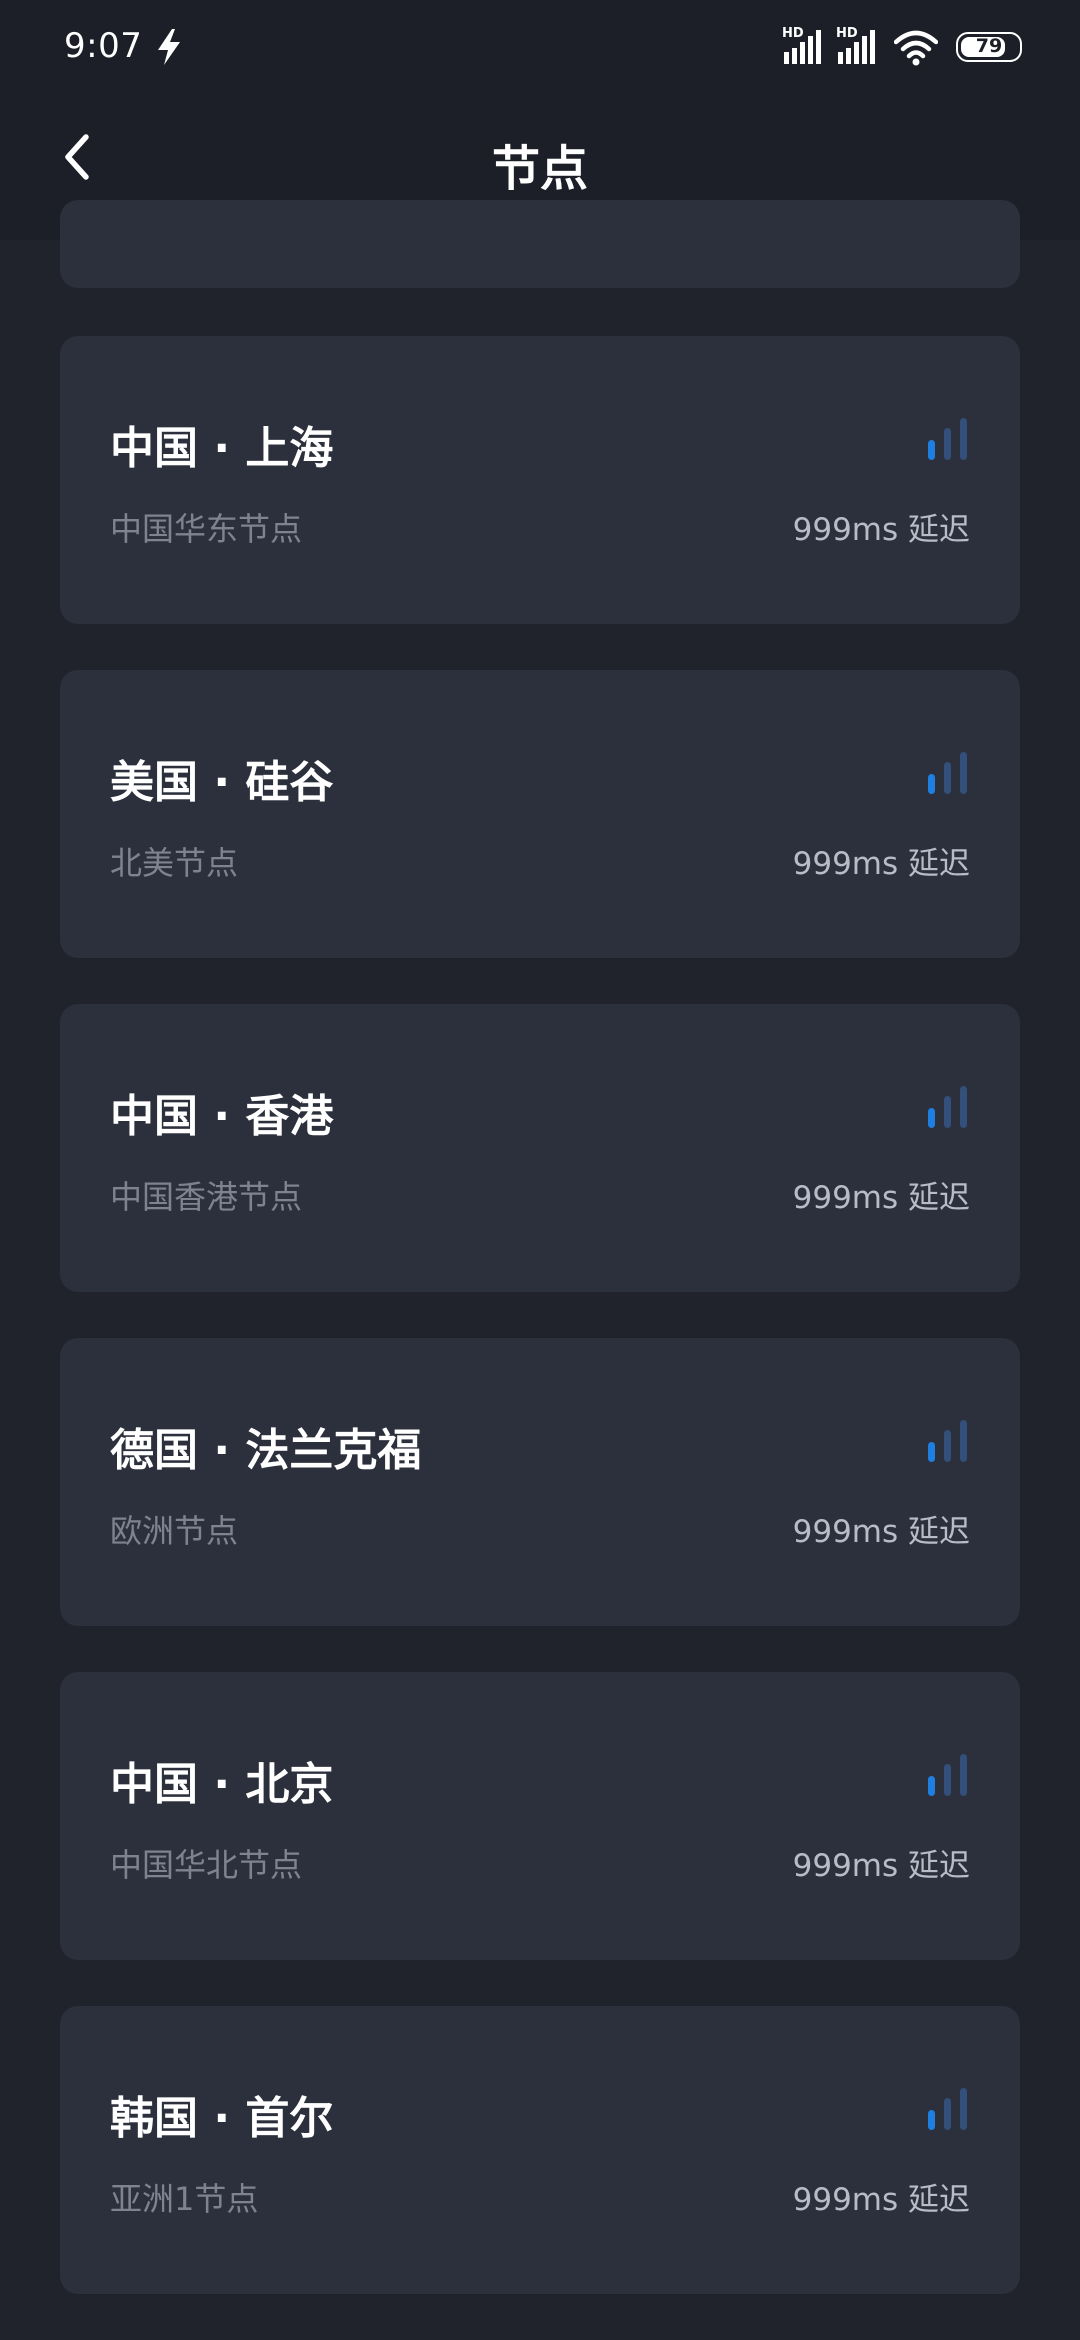 This screenshot has height=2340, width=1080. What do you see at coordinates (222, 2118) in the screenshot?
I see `node-title: 韩国 · 首尔` at bounding box center [222, 2118].